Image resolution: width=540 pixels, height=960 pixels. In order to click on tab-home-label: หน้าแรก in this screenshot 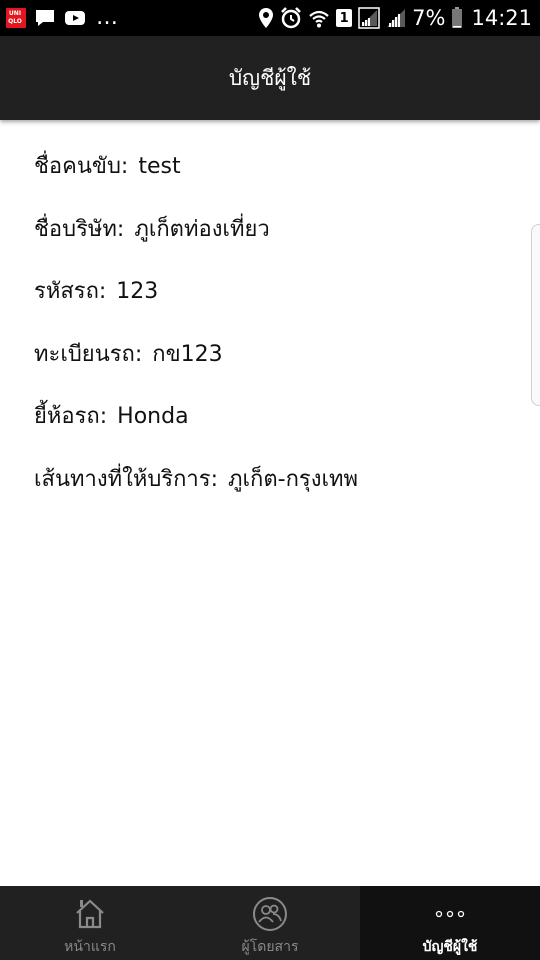, I will do `click(90, 947)`.